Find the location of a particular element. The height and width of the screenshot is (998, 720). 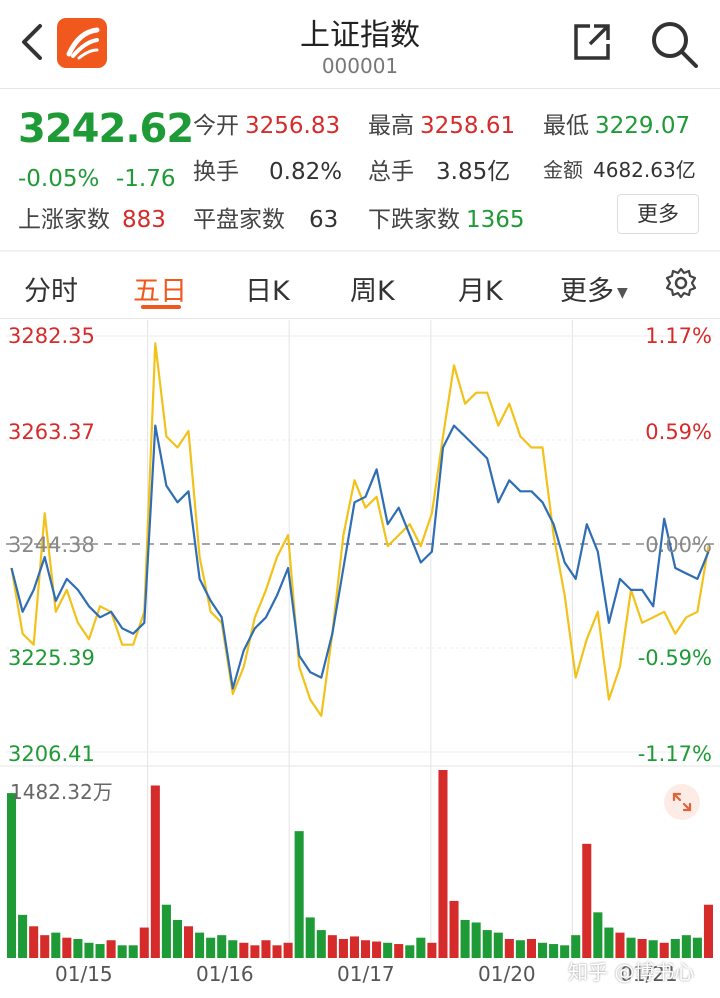

volume-cell: 总手 3.85亿 is located at coordinates (439, 169).